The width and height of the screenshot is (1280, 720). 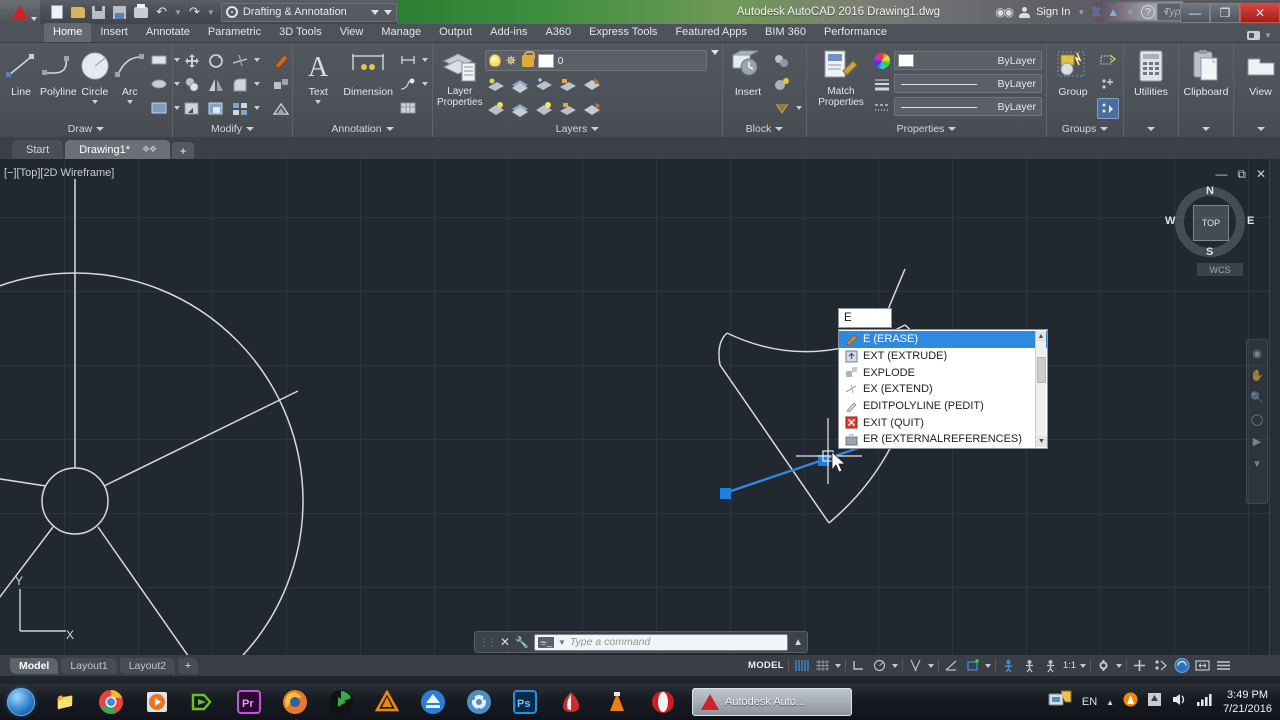 What do you see at coordinates (1025, 12) in the screenshot?
I see `account-icon` at bounding box center [1025, 12].